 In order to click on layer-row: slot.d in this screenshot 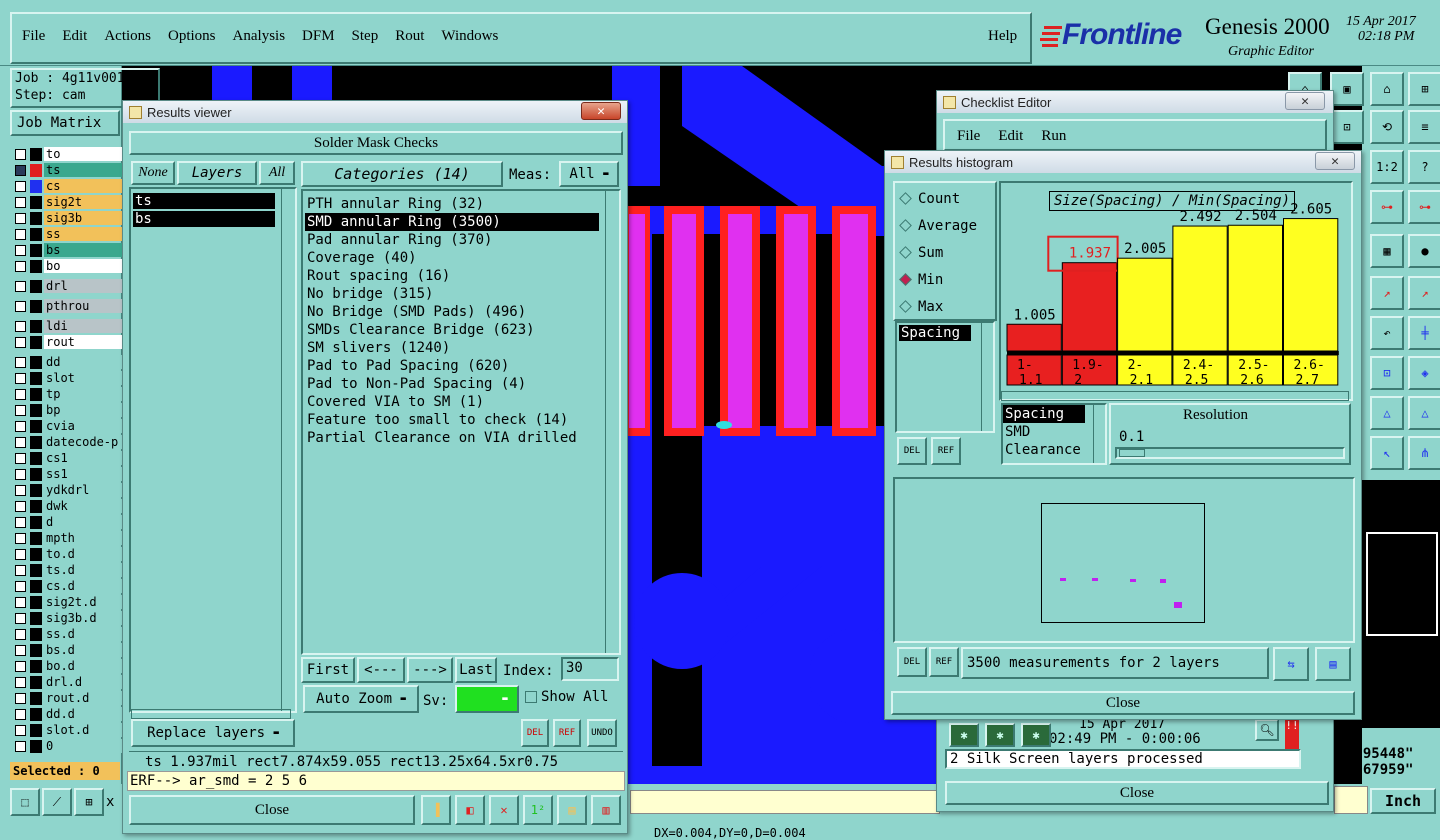, I will do `click(67, 730)`.